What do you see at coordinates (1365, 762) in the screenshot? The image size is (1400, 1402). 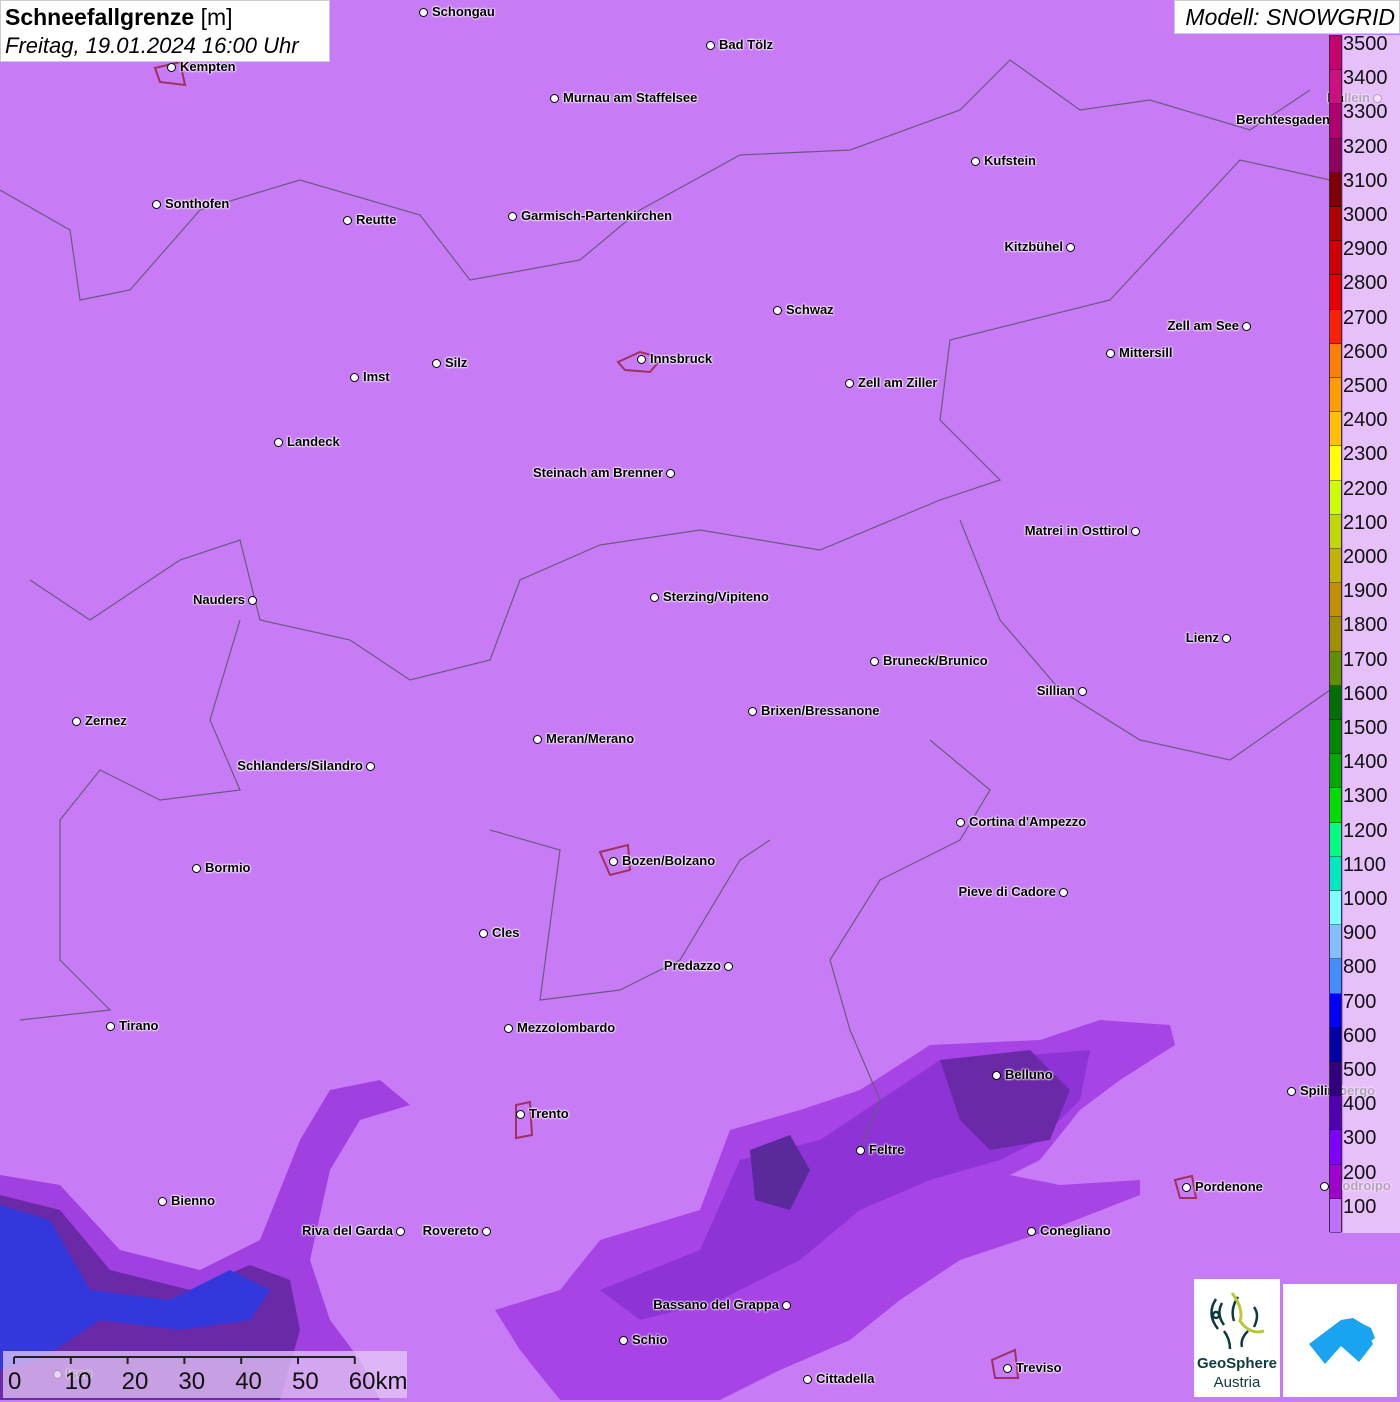 I see `legend-label: 1400` at bounding box center [1365, 762].